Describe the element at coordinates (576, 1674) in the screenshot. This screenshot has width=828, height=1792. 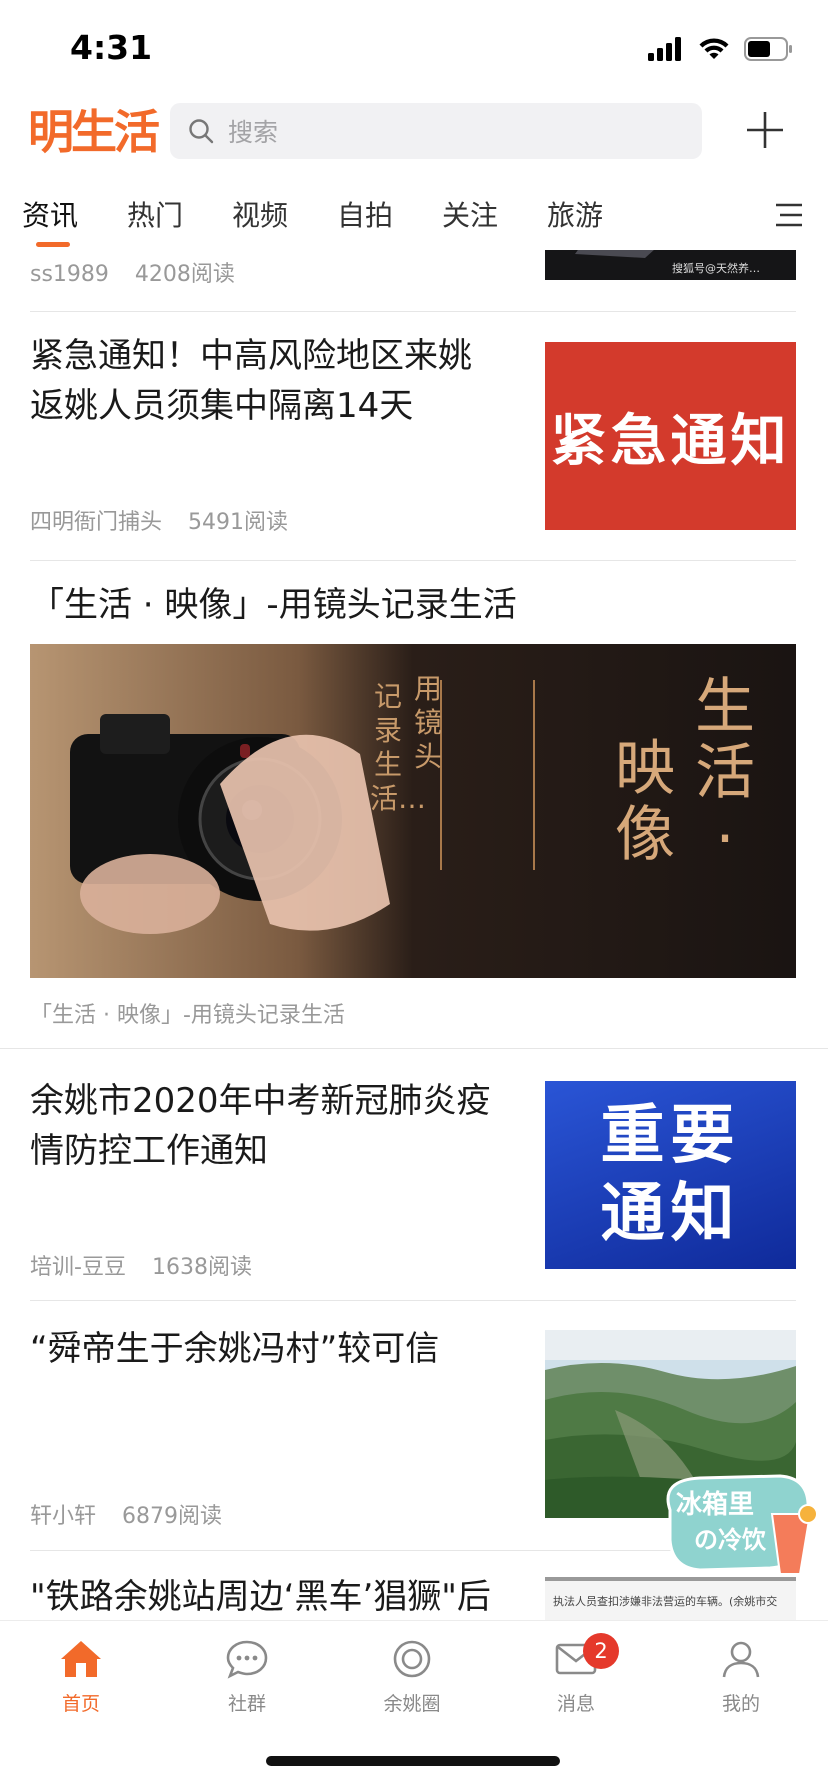
I see `nav-messages: 消息 2` at that location.